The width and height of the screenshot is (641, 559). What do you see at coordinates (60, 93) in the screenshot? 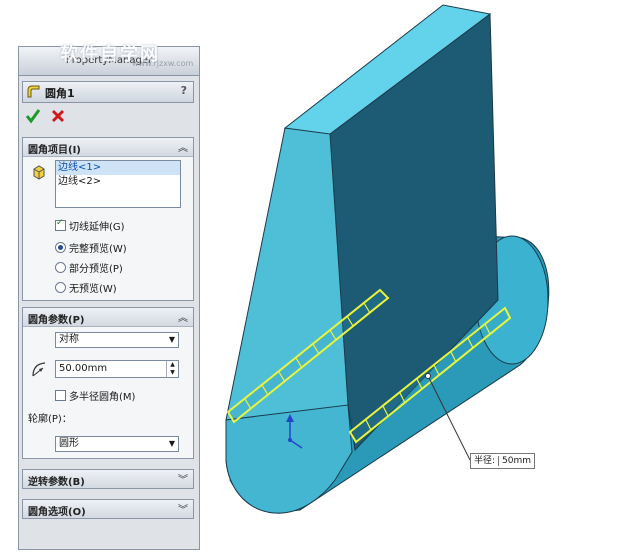
I see `feature-title: 圆角1` at bounding box center [60, 93].